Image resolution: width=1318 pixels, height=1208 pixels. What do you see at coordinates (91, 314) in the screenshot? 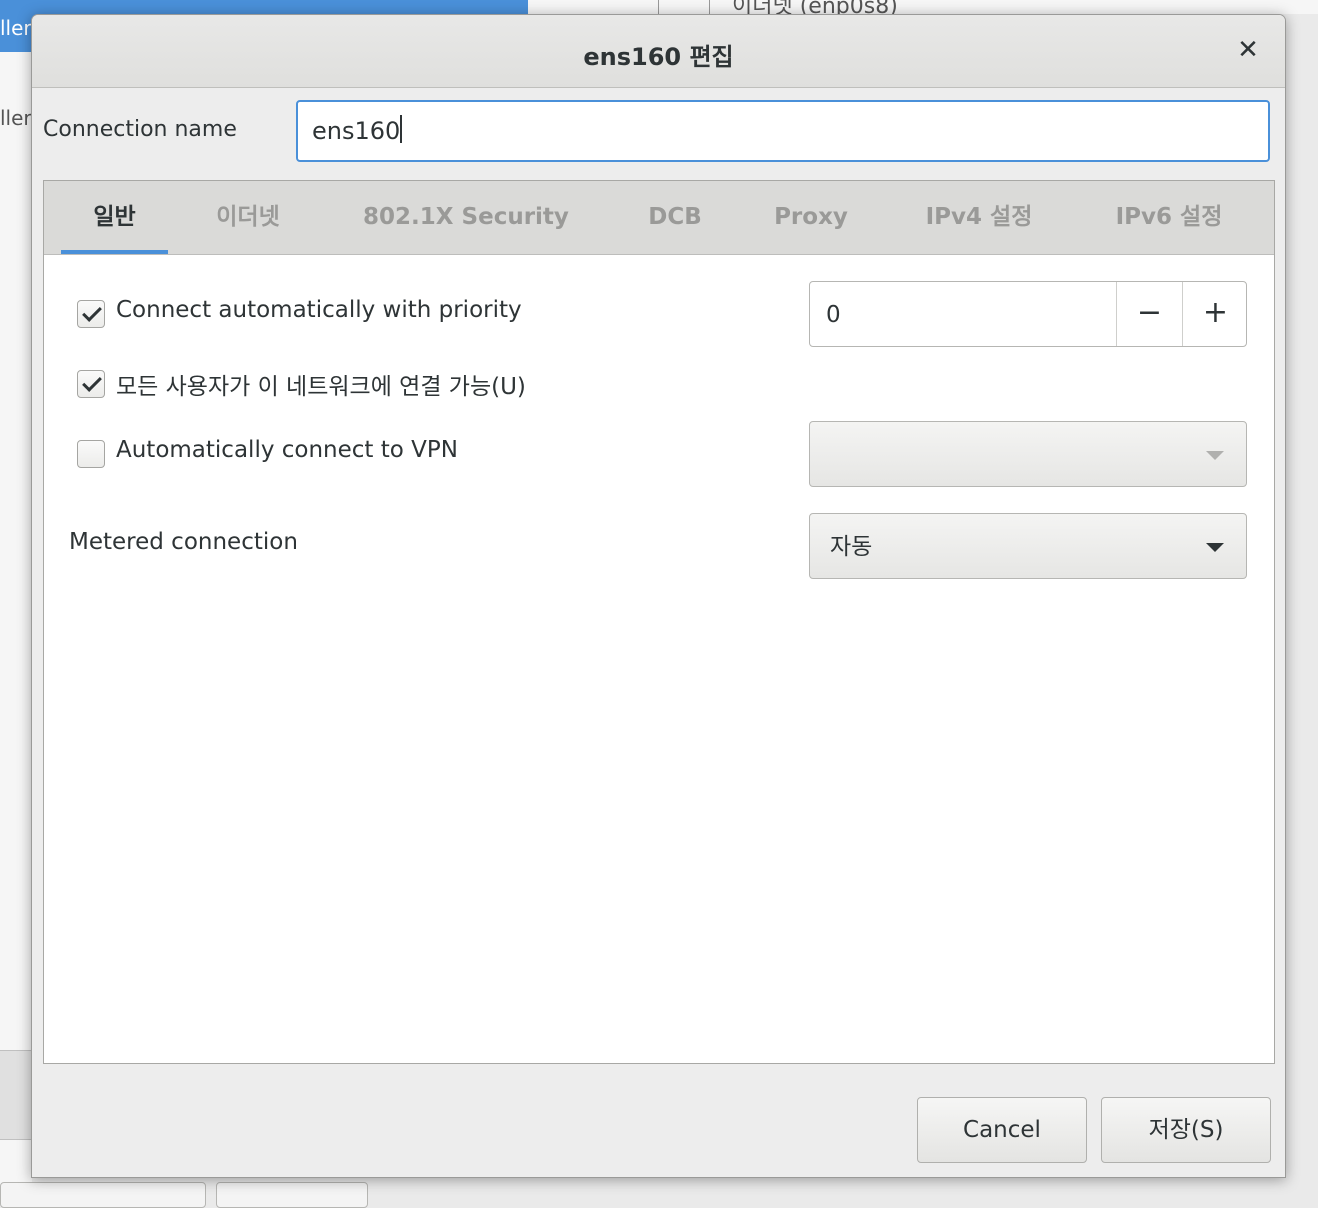
I see `auto-connect-checkbox` at bounding box center [91, 314].